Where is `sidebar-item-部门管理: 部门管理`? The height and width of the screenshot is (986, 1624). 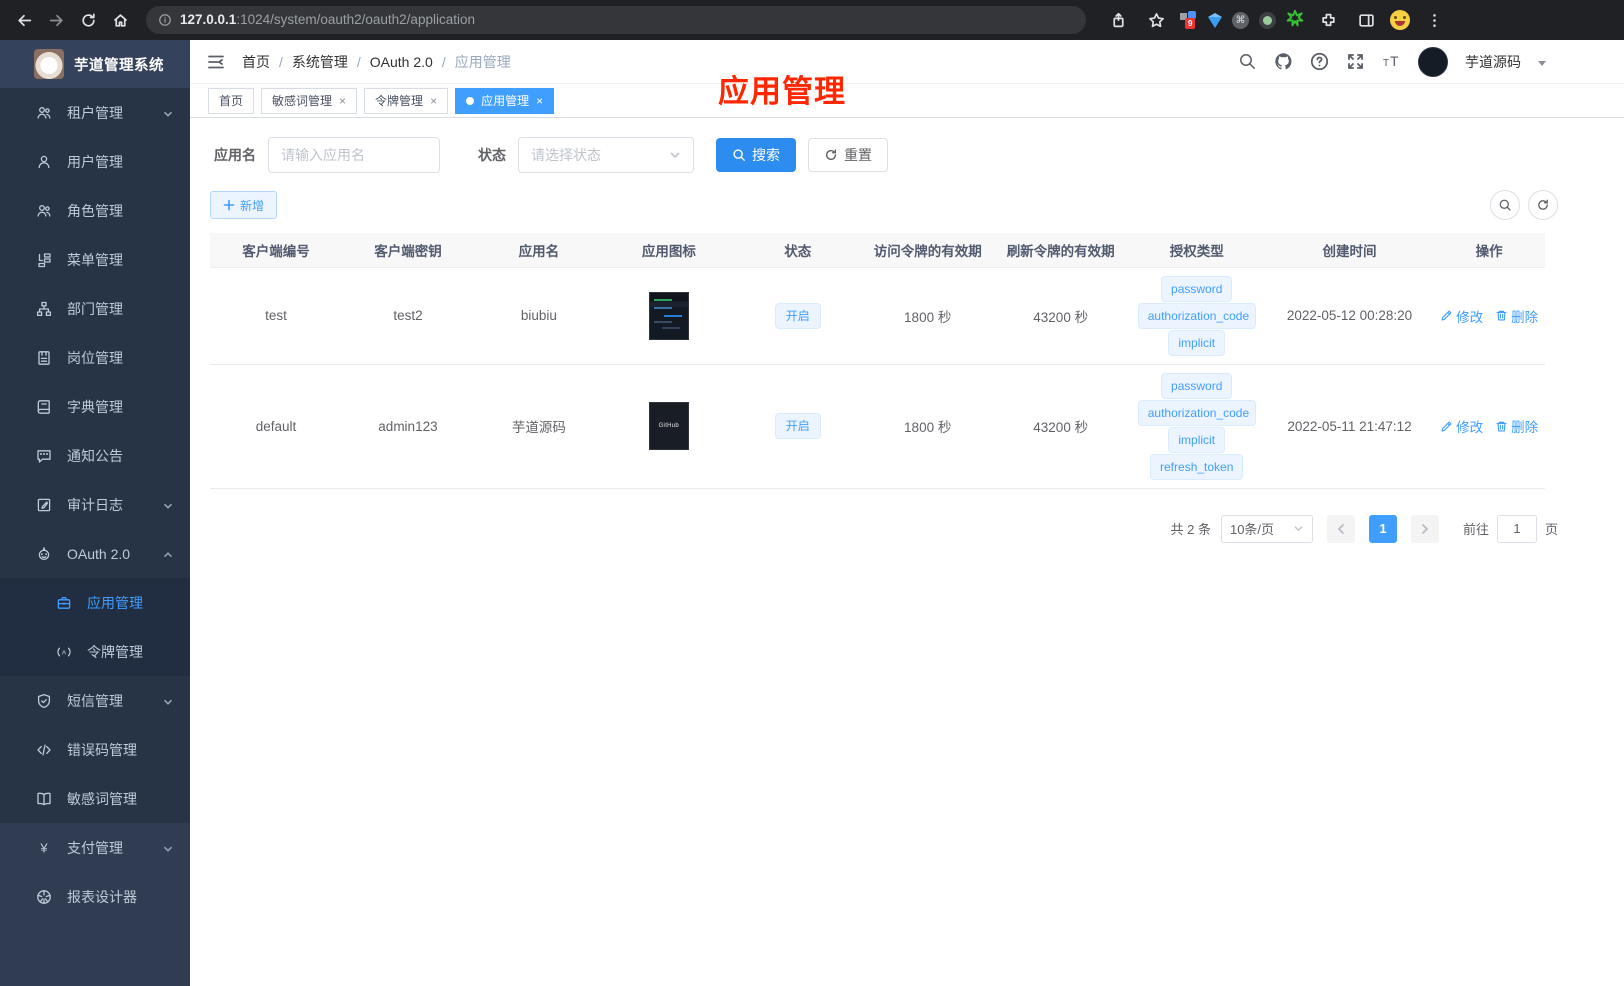 sidebar-item-部门管理: 部门管理 is located at coordinates (95, 308).